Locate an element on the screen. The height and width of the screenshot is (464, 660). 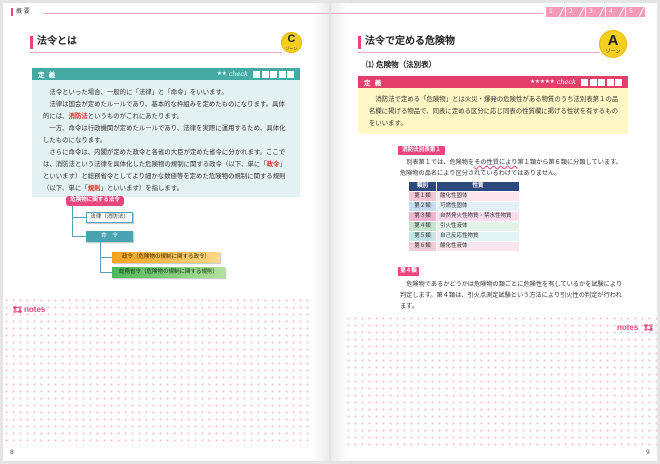
page-number: 8 is located at coordinates (12, 452).